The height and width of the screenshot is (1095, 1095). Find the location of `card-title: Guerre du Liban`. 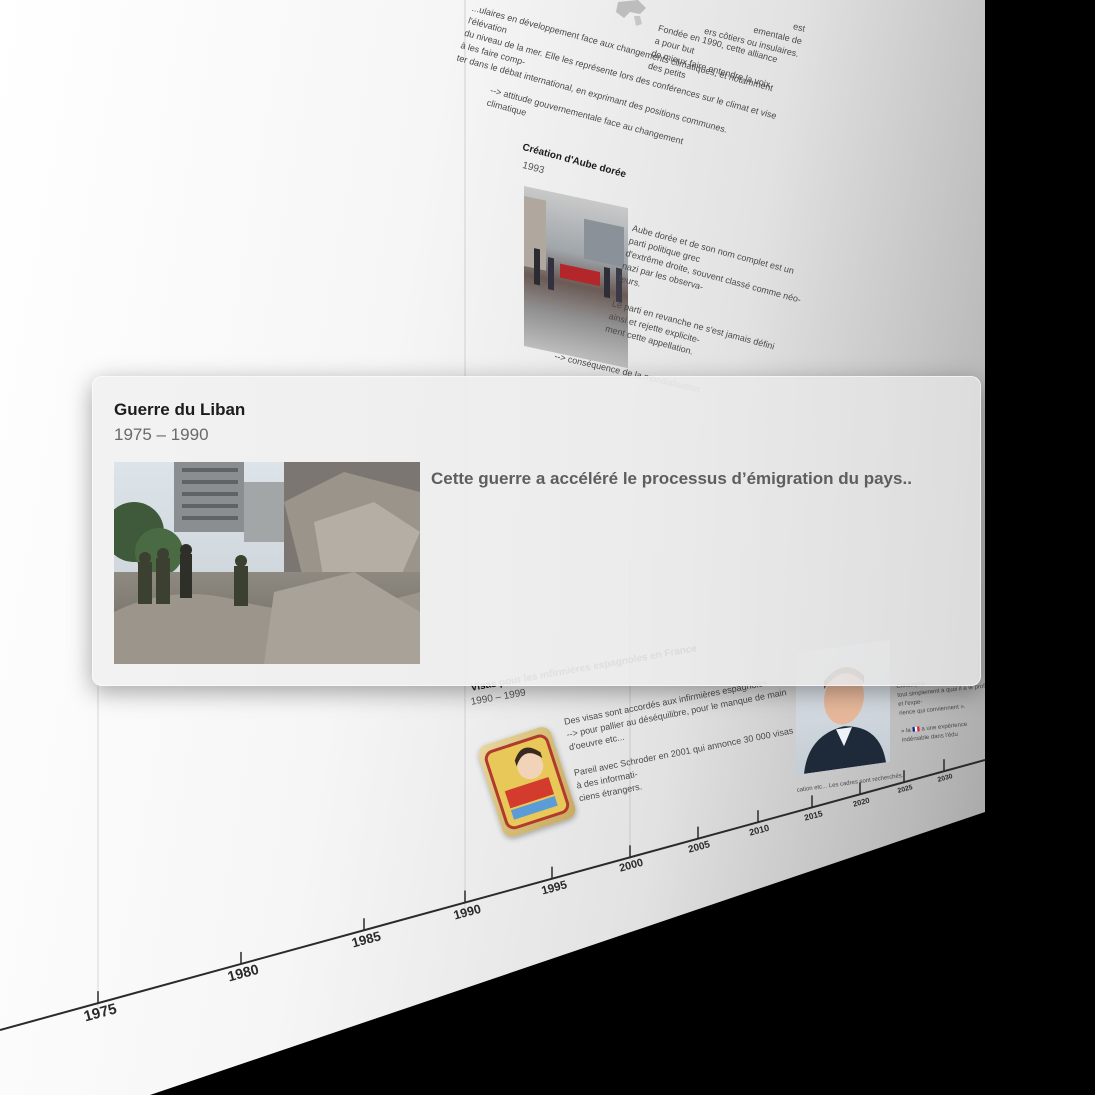

card-title: Guerre du Liban is located at coordinates (180, 409).